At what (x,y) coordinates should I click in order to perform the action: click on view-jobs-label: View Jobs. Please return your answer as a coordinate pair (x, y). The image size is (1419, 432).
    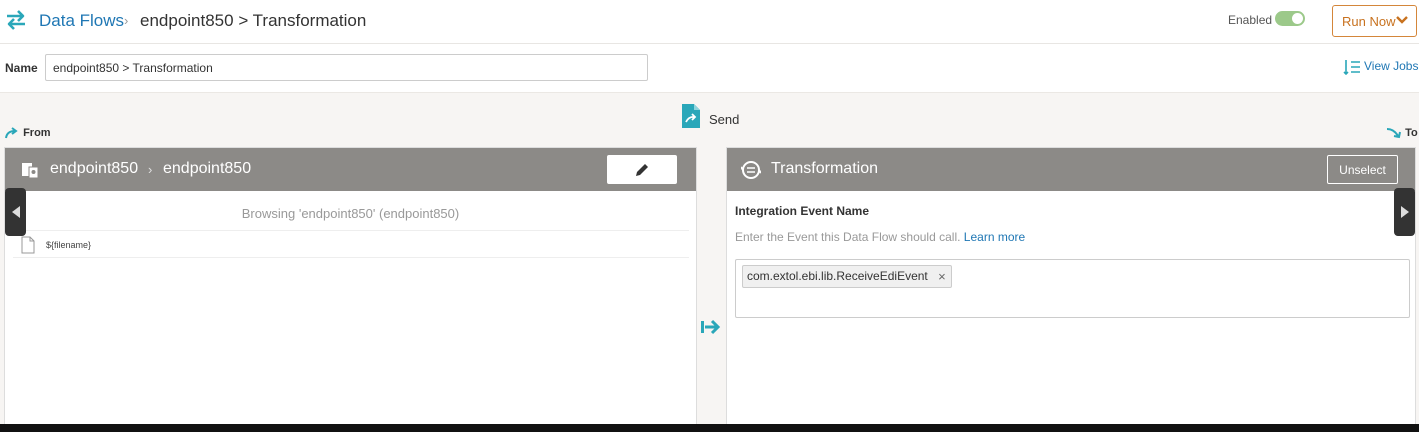
    Looking at the image, I should click on (1391, 66).